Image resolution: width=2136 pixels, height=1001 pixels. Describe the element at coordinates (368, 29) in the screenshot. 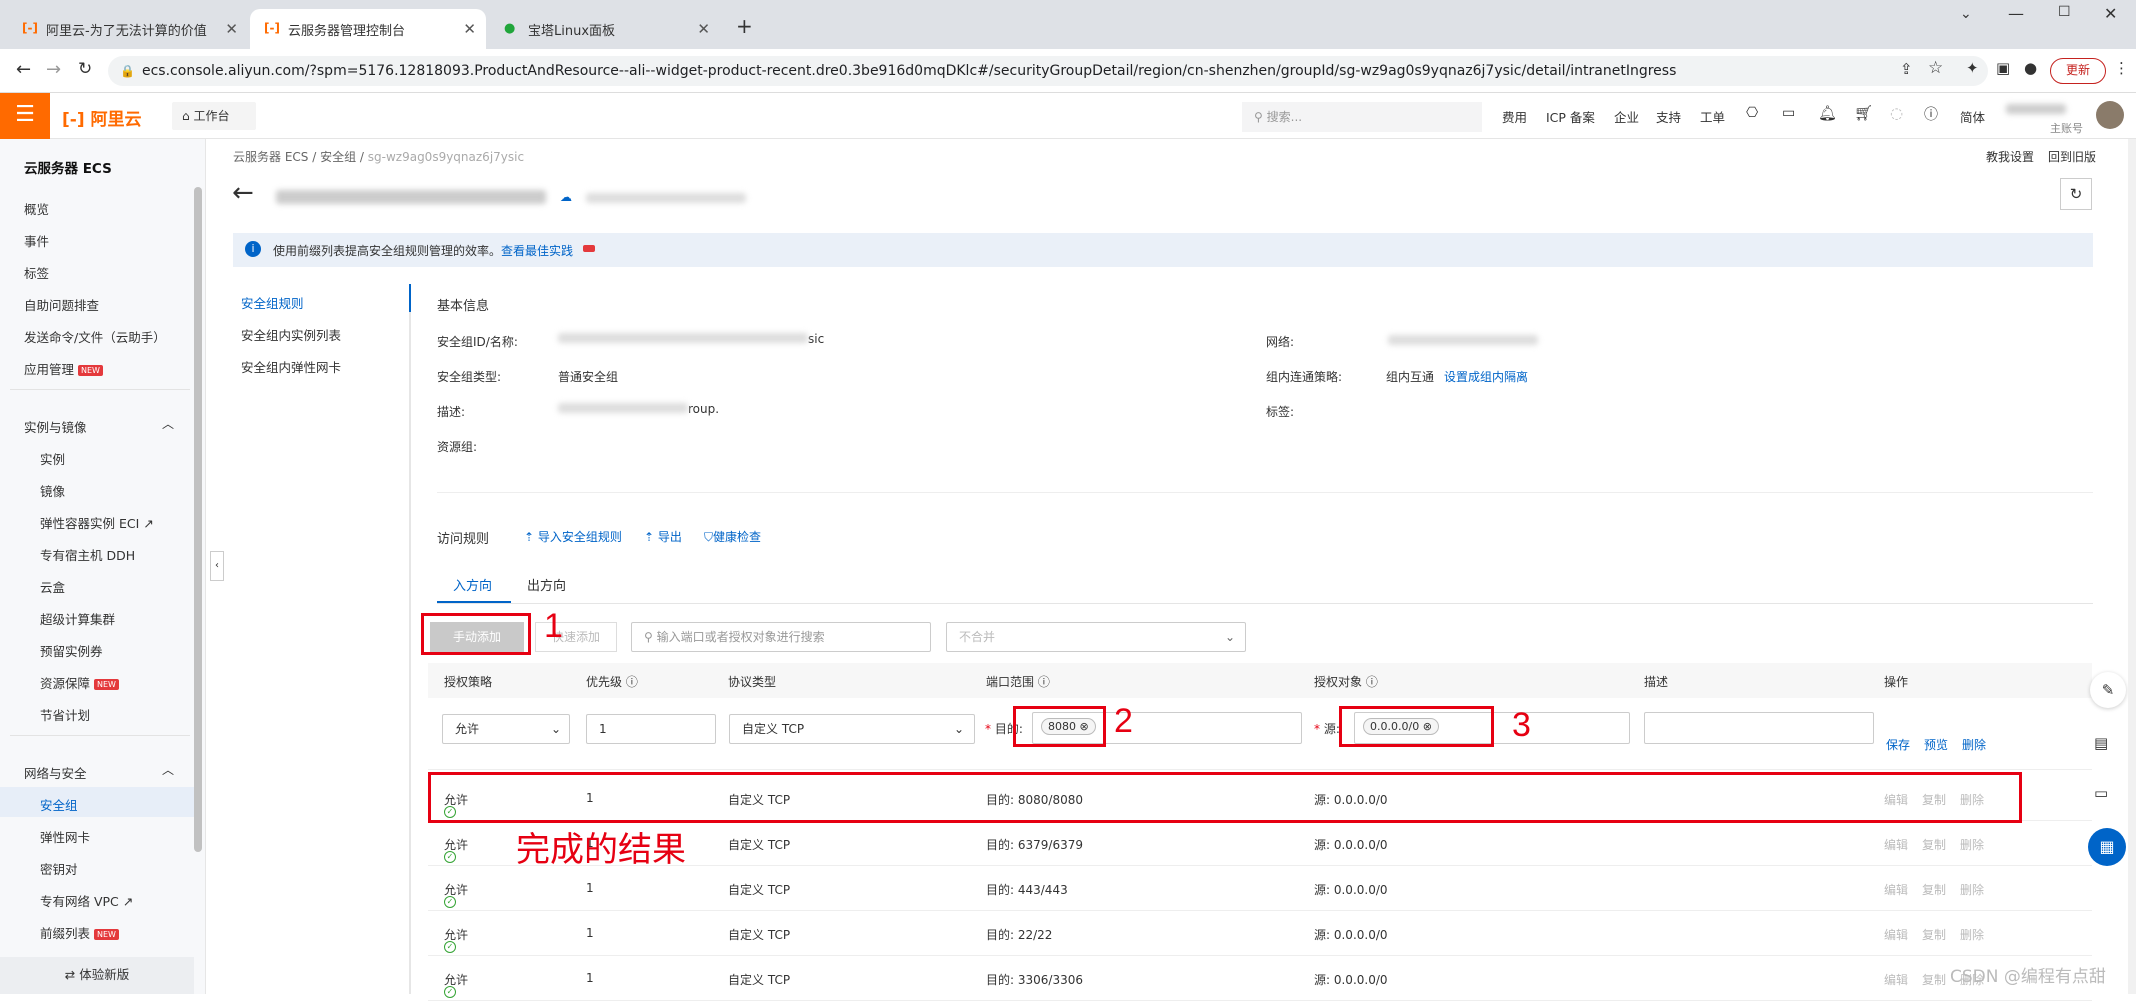

I see `tab-ecs-console: [-] 云服务器管理控制台 ✕` at that location.